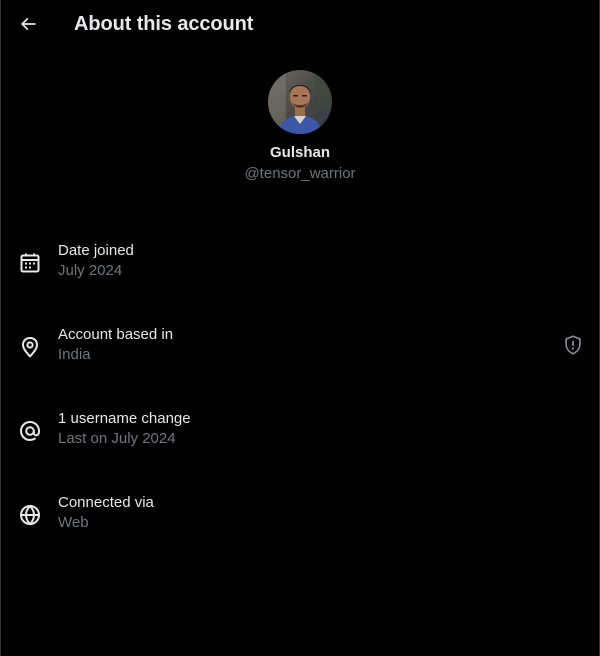  Describe the element at coordinates (116, 334) in the screenshot. I see `detail-label: Account based in` at that location.